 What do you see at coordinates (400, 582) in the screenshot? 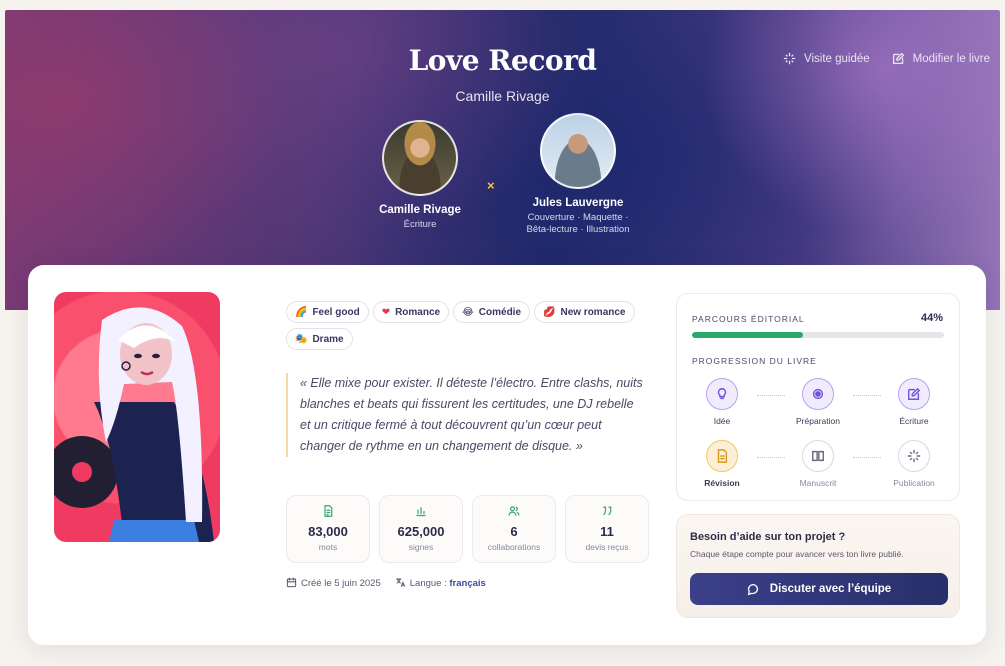
I see `translate-icon` at bounding box center [400, 582].